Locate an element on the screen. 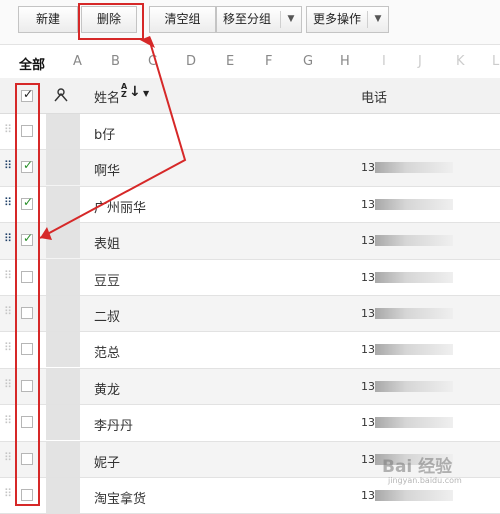  contact-name: 妮子 is located at coordinates (107, 461).